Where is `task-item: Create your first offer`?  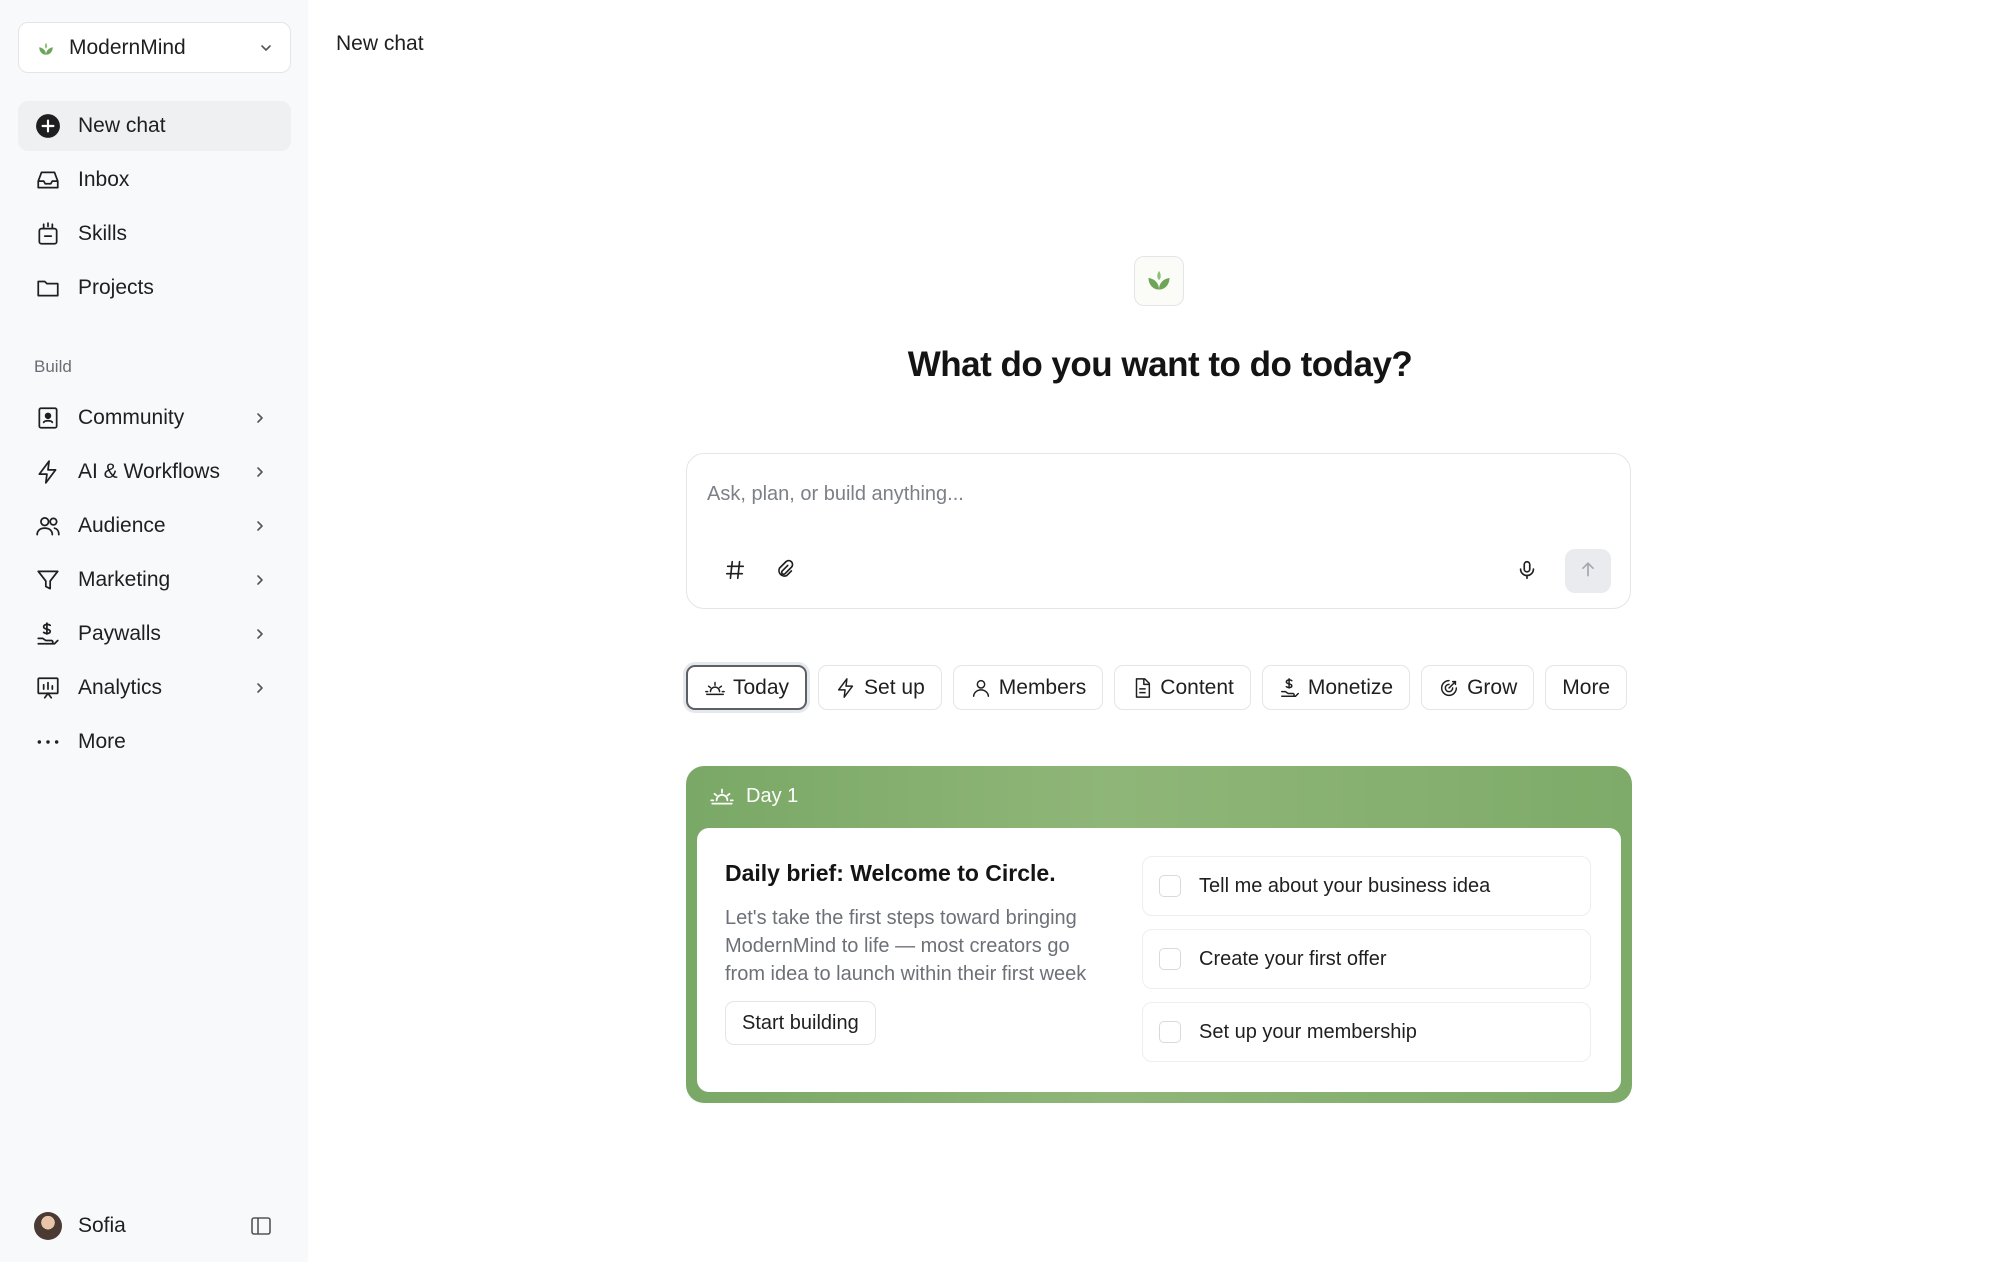
task-item: Create your first offer is located at coordinates (1366, 959).